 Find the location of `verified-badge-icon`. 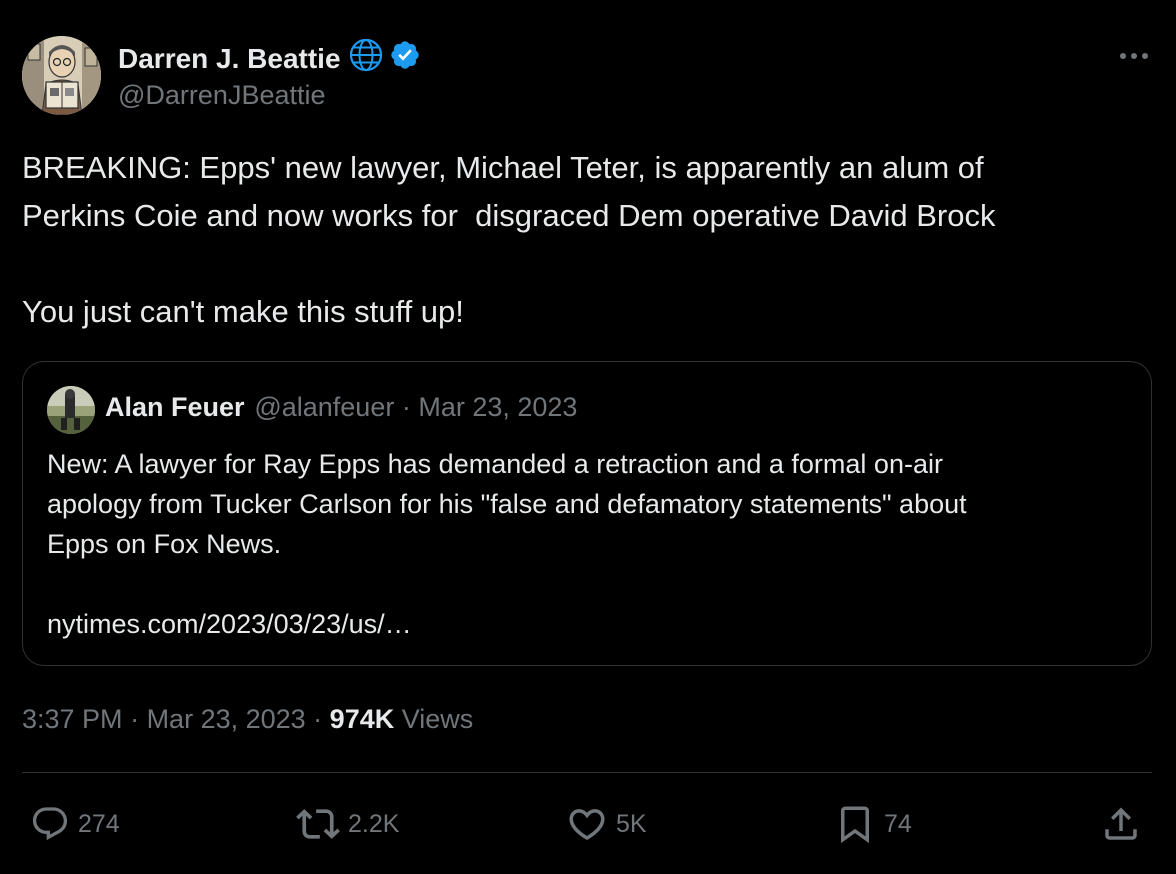

verified-badge-icon is located at coordinates (405, 58).